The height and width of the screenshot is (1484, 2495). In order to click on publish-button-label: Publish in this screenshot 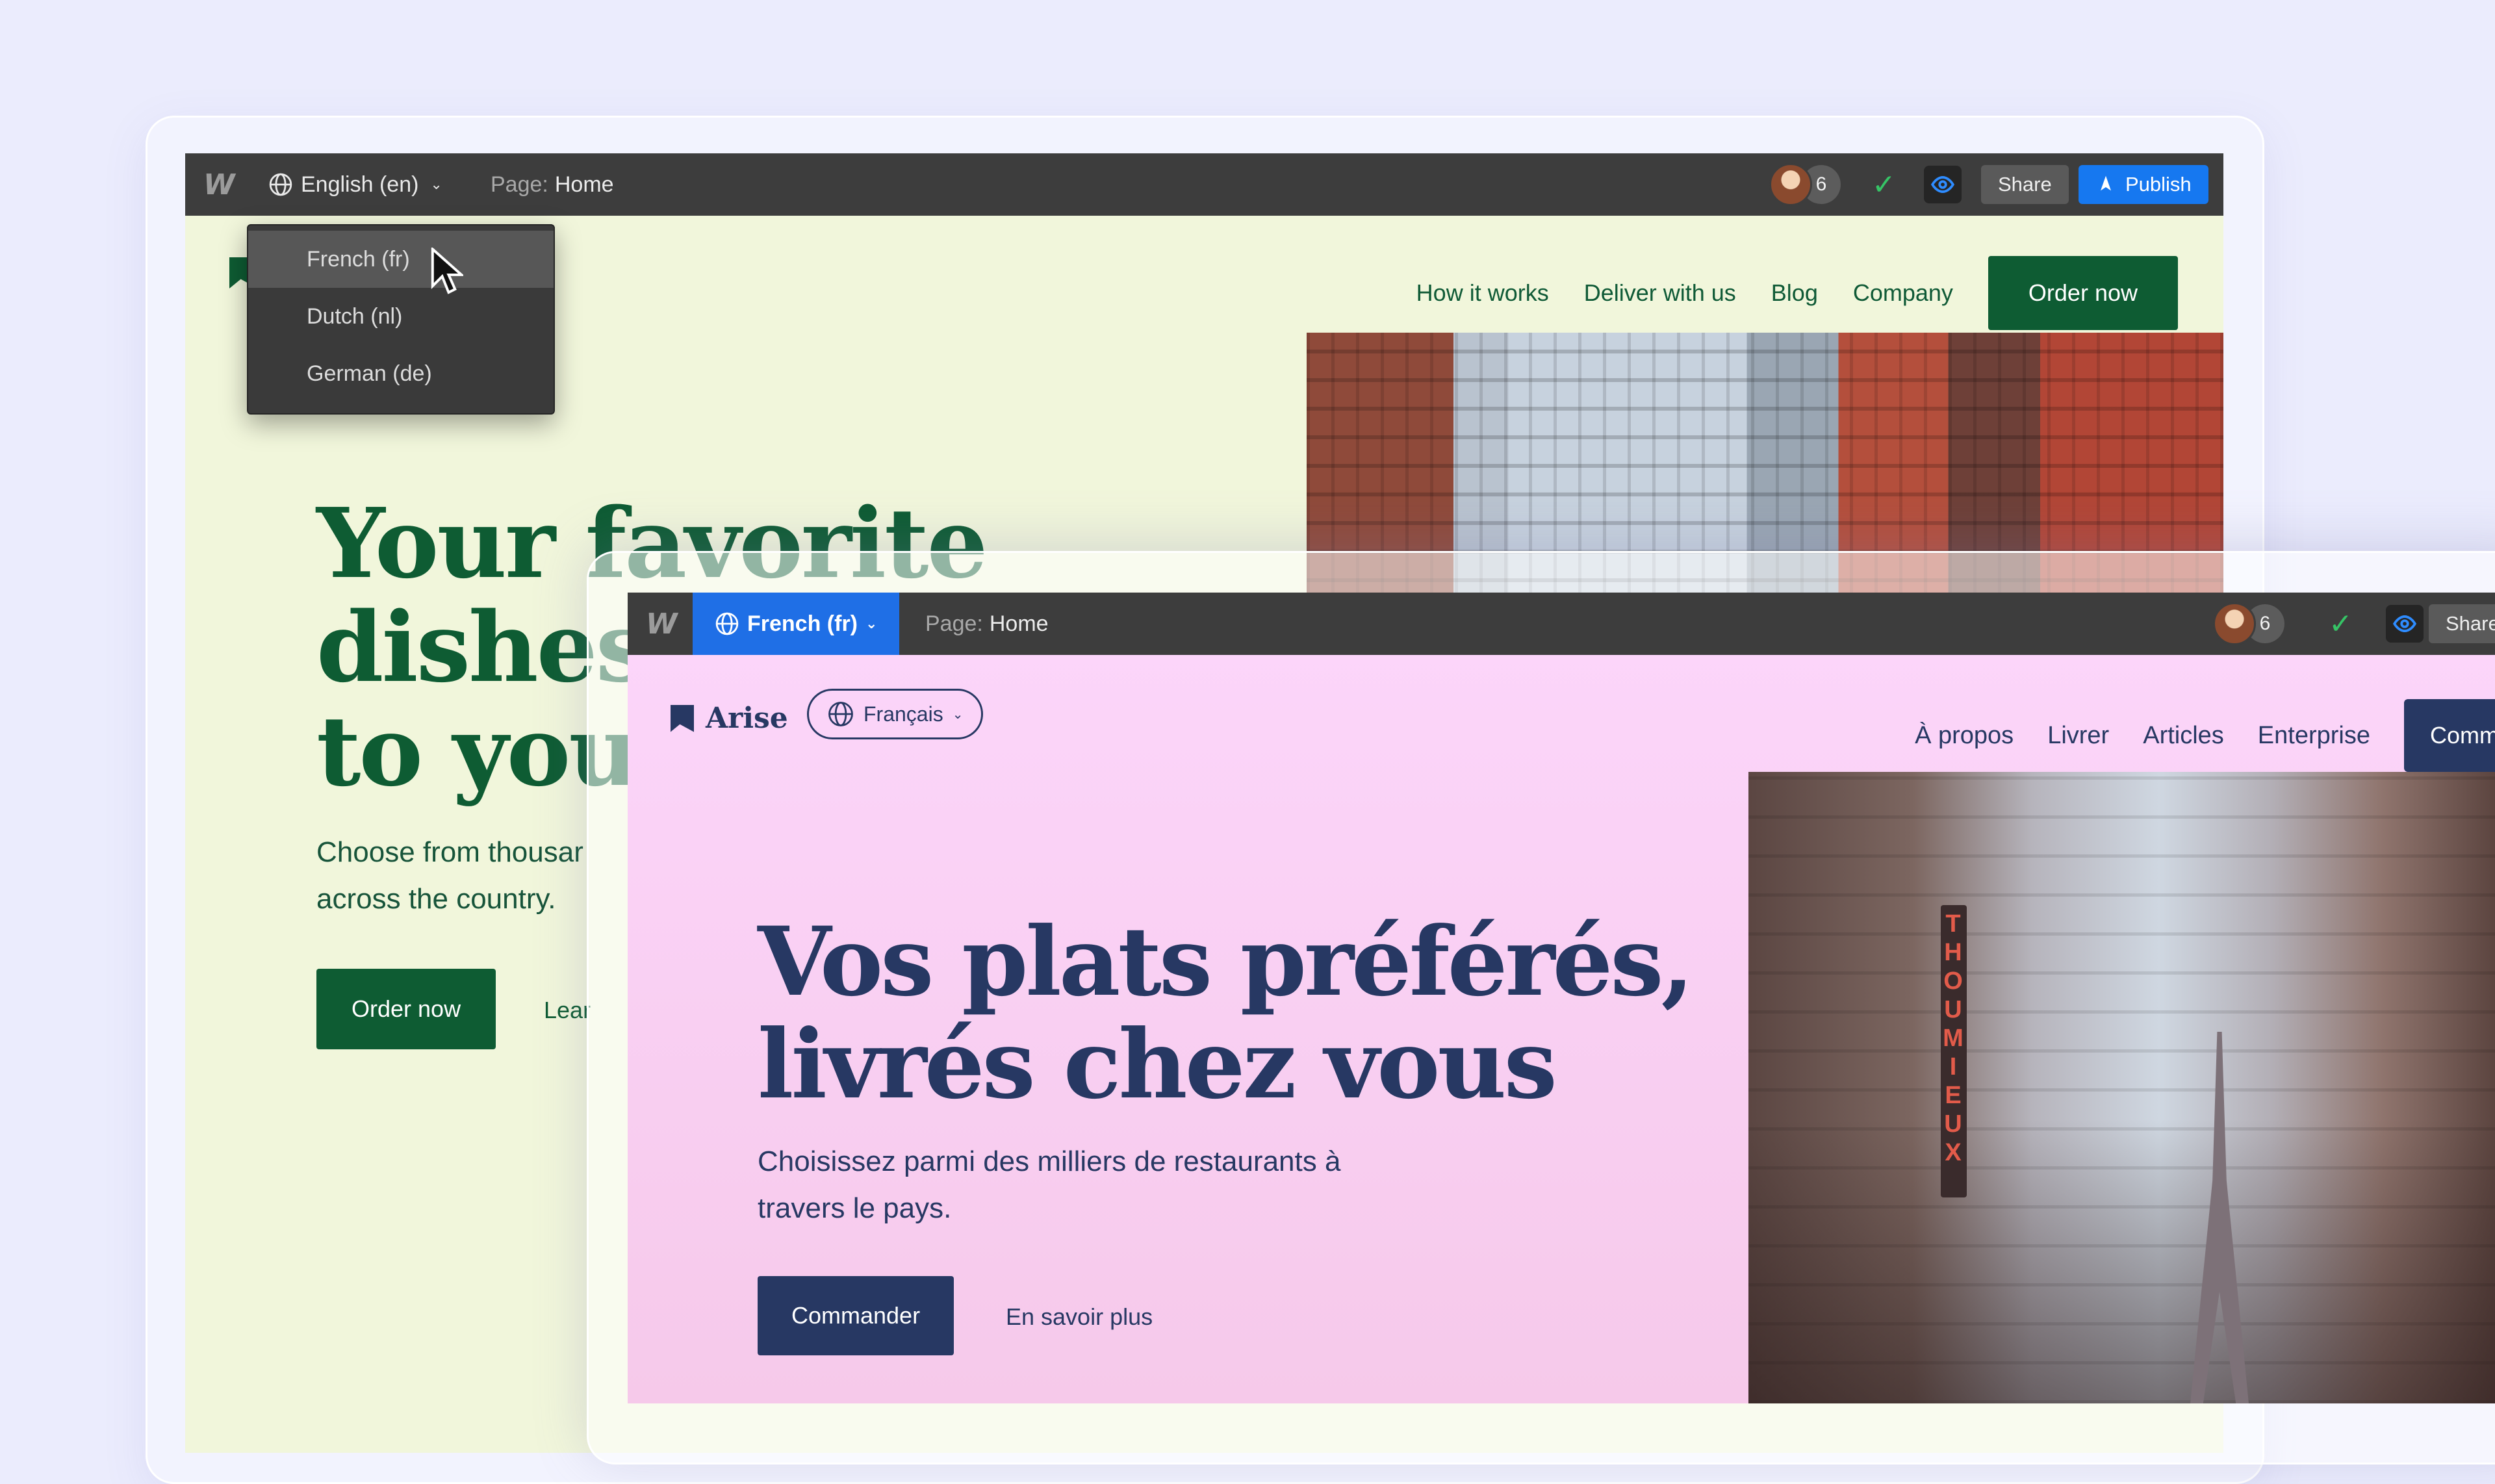, I will do `click(2158, 185)`.